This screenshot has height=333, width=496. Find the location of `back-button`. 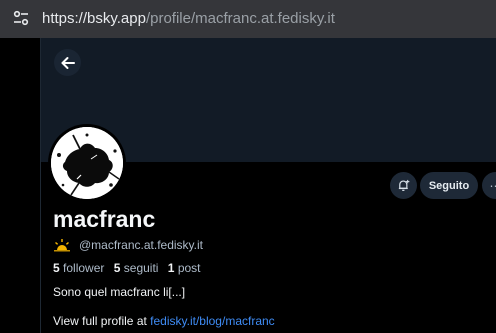

back-button is located at coordinates (67, 62).